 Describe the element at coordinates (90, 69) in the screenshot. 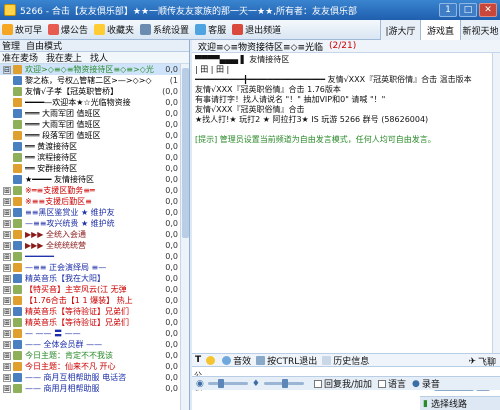

I see `channel-item: ⊟ 欢迎>◇≡◇≡物资接待区≡◇≡>◇光临 0,0` at that location.